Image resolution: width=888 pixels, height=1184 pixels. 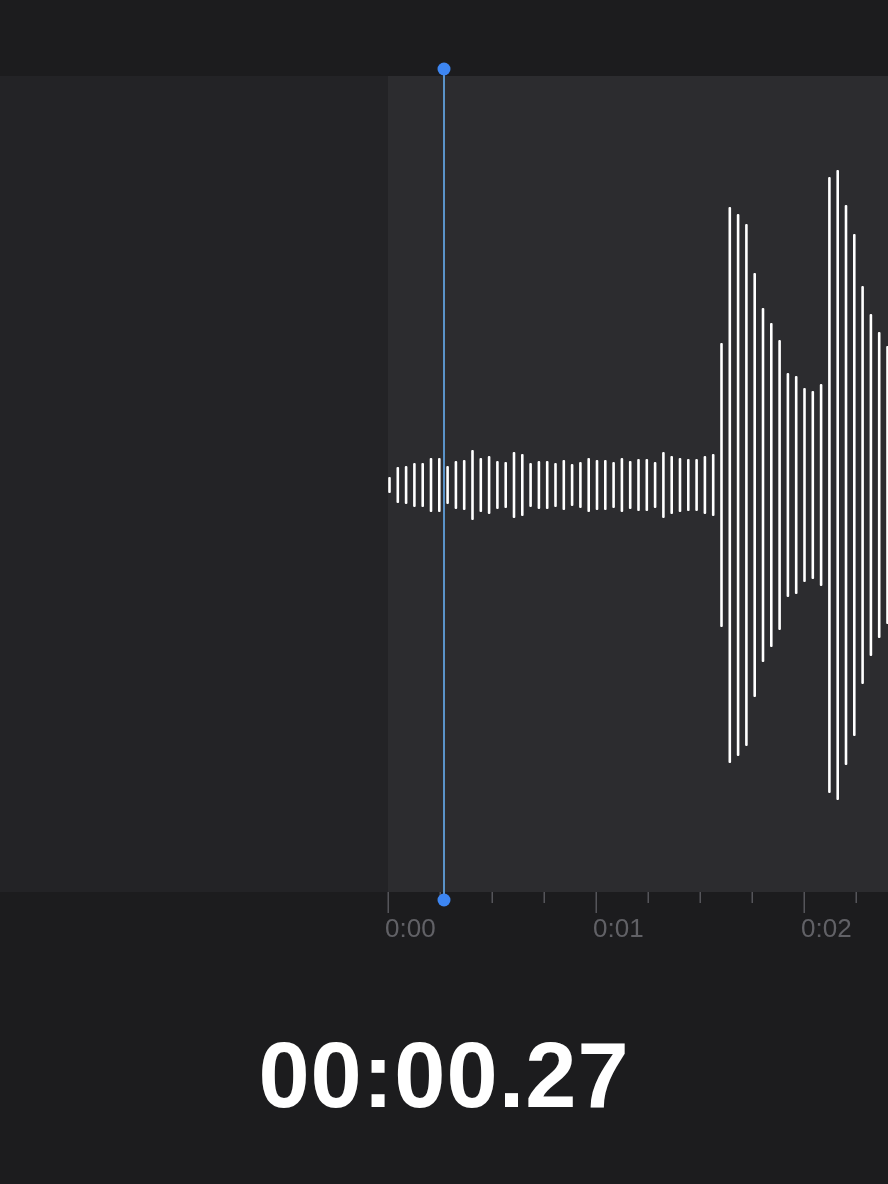 What do you see at coordinates (411, 928) in the screenshot?
I see `time-tick-label: 0:00` at bounding box center [411, 928].